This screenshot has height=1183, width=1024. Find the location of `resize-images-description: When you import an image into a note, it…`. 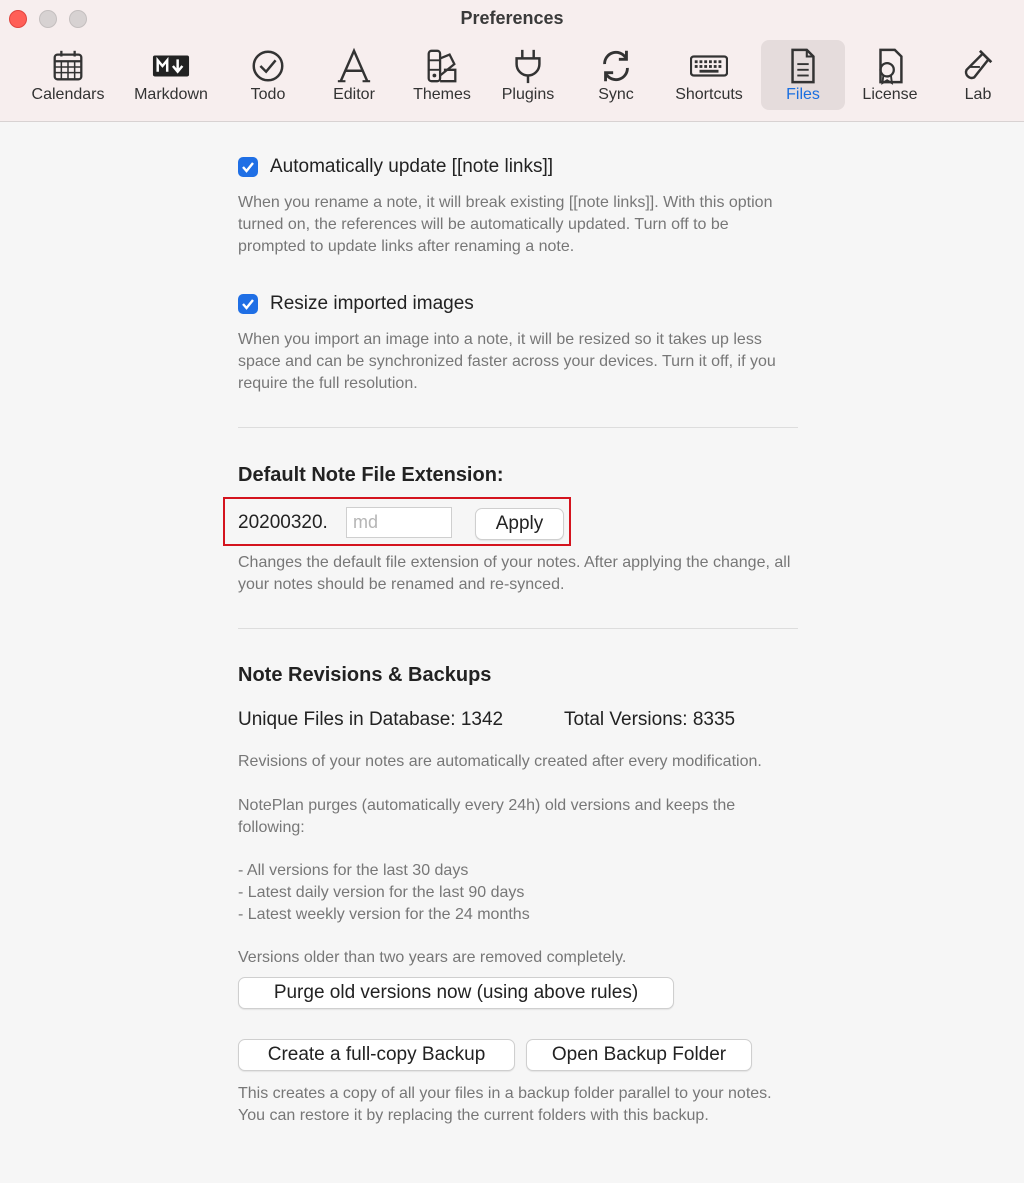

resize-images-description: When you import an image into a note, it… is located at coordinates (507, 361).